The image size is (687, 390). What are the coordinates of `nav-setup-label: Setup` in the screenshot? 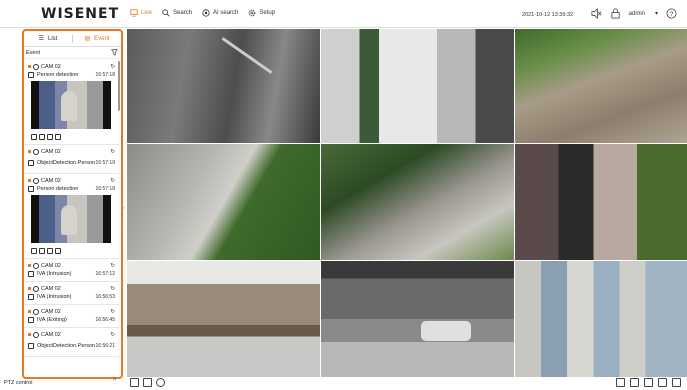 It's located at (267, 13).